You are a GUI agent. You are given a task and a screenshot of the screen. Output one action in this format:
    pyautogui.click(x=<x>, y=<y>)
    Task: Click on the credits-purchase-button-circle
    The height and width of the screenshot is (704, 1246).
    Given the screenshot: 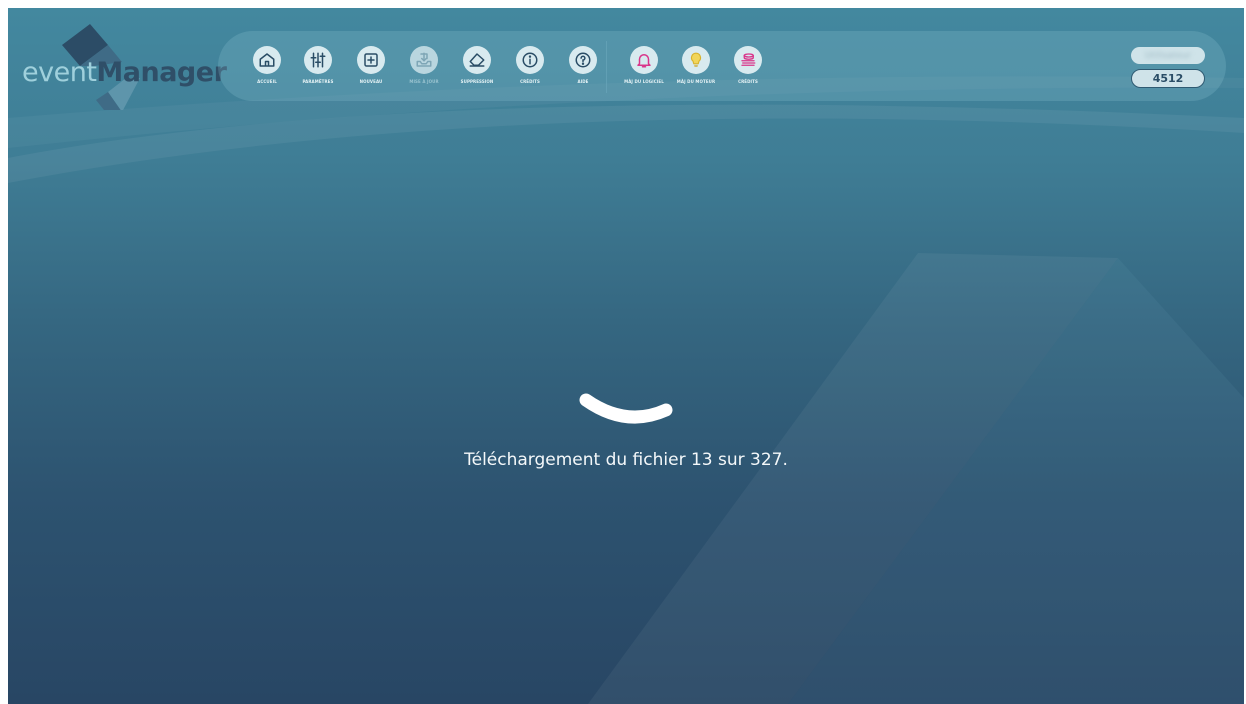 What is the action you would take?
    pyautogui.click(x=748, y=60)
    